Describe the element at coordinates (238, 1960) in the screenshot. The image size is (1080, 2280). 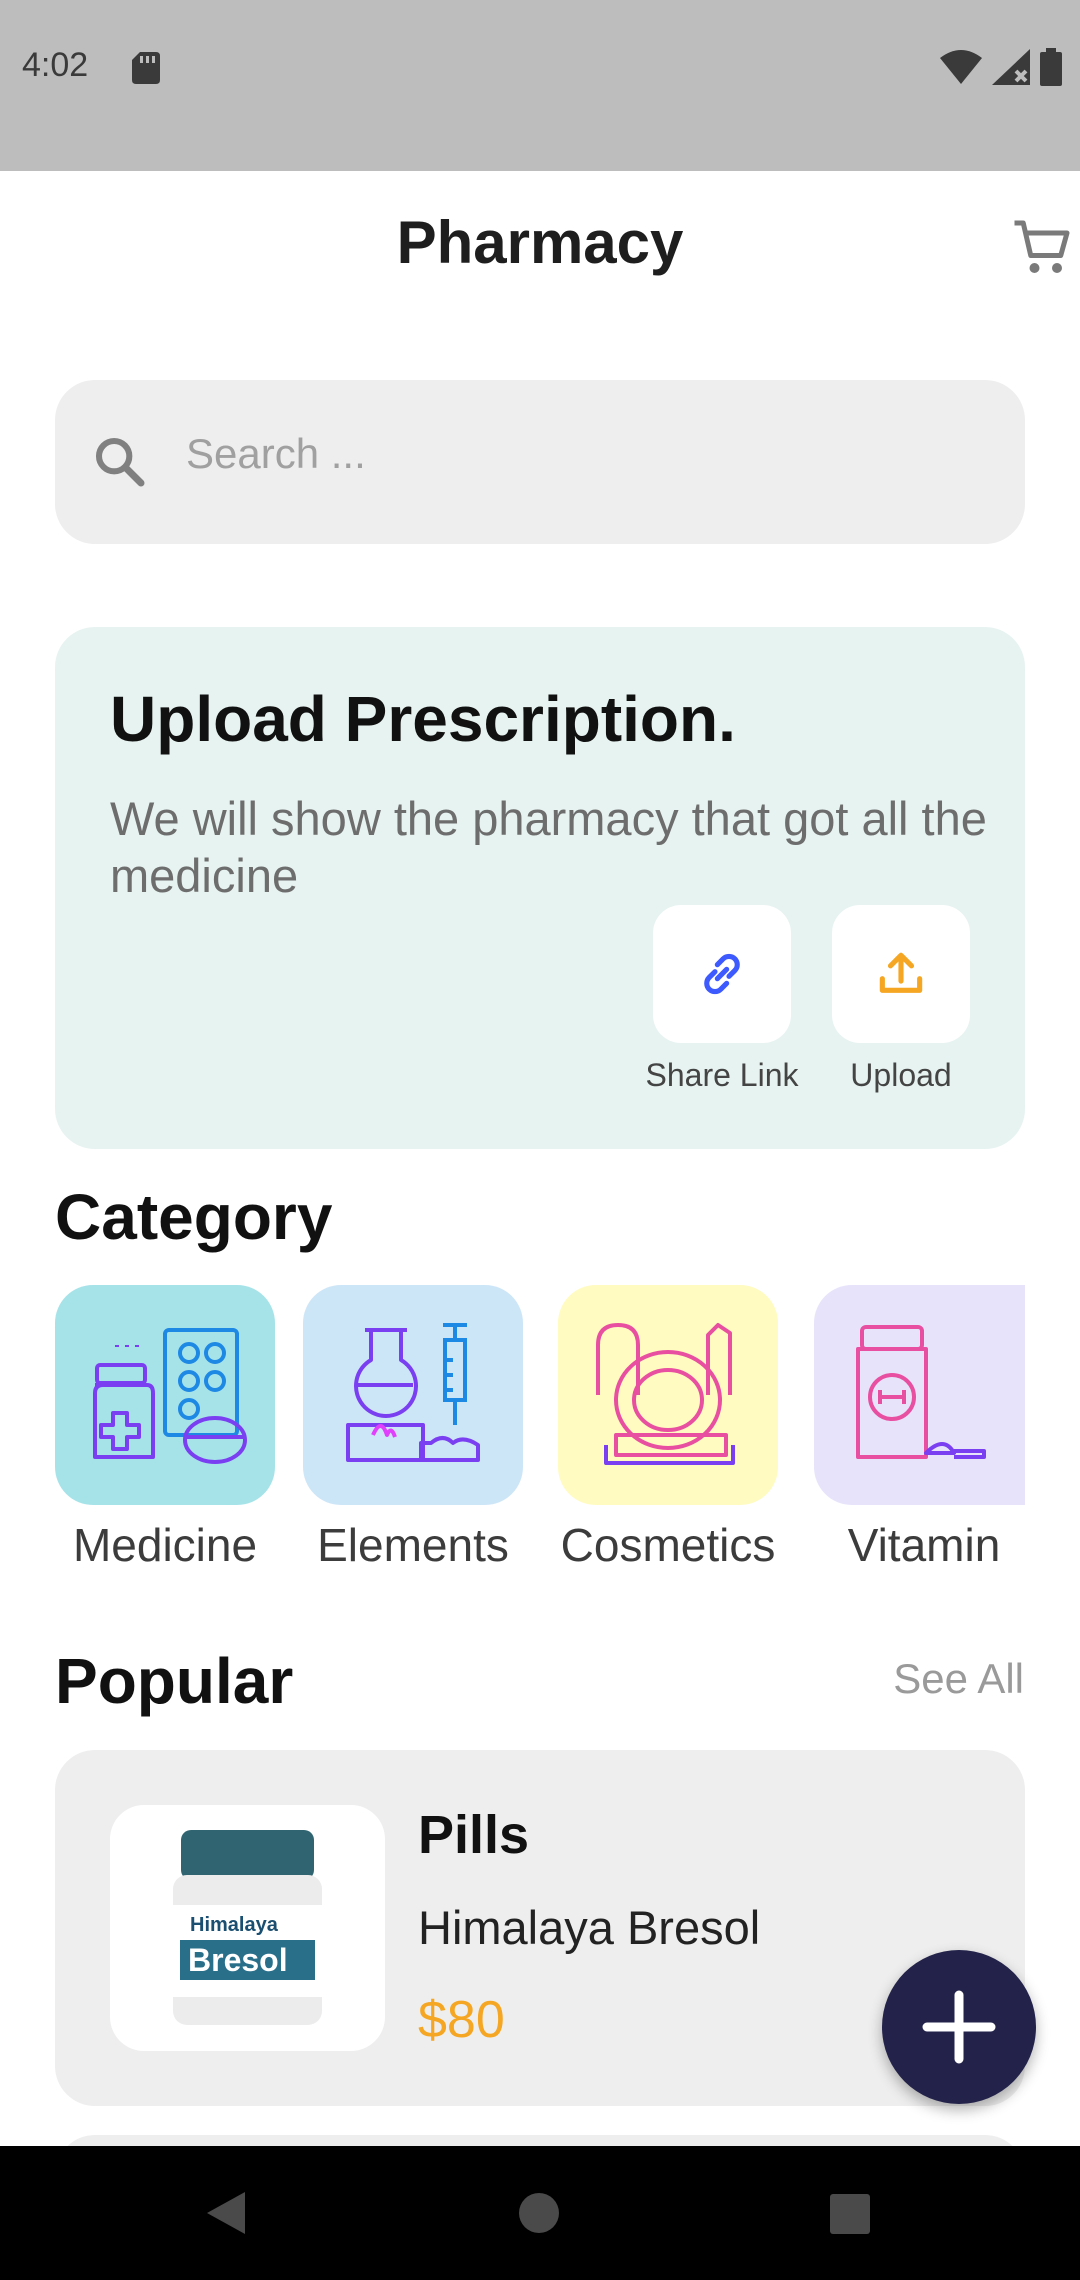
I see `product-label: Bresol` at that location.